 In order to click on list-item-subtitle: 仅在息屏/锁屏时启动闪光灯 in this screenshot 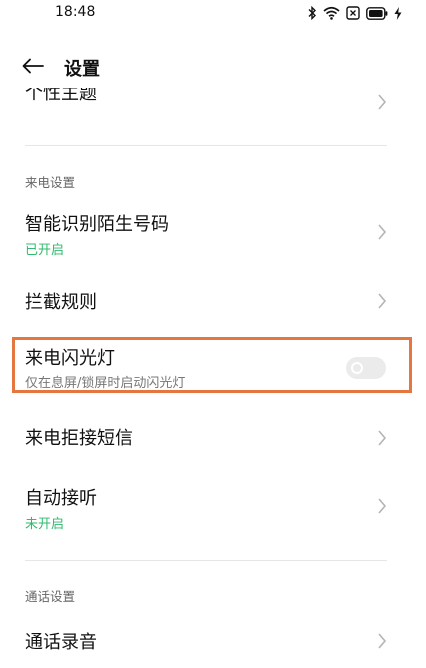, I will do `click(105, 383)`.